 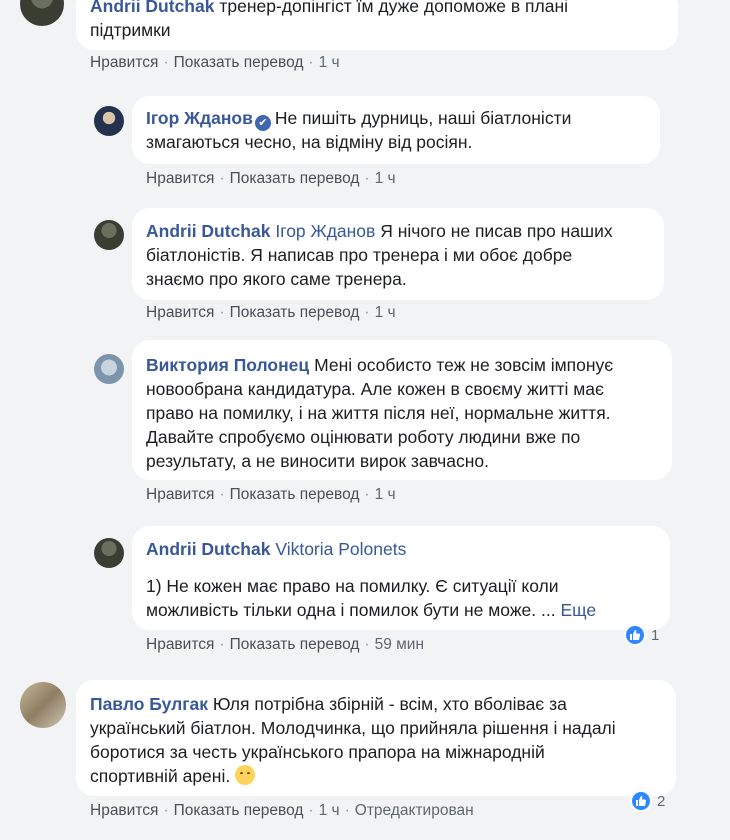 I want to click on reaction-summary: 1, so click(x=641, y=635).